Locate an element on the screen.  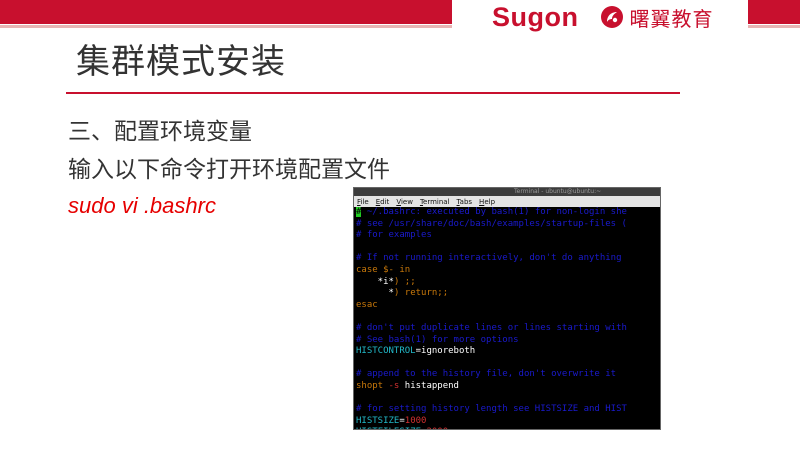
section-heading: 三、配置环境变量 is located at coordinates (160, 132).